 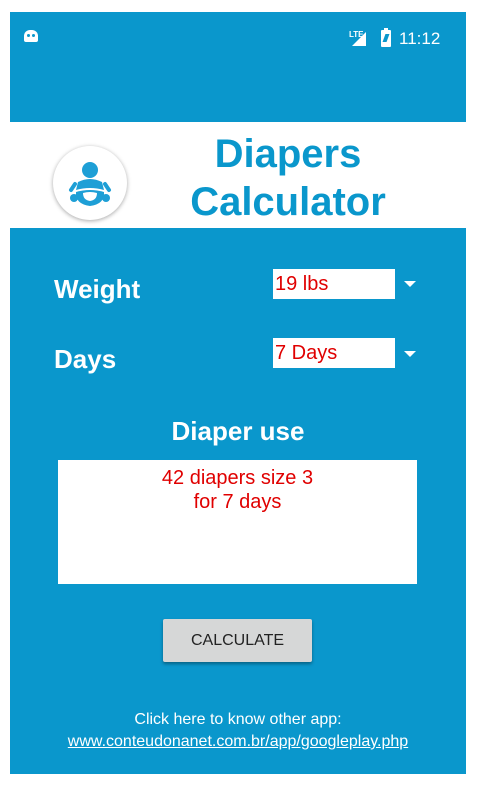 I want to click on title-line-1: Diapers, so click(x=288, y=154).